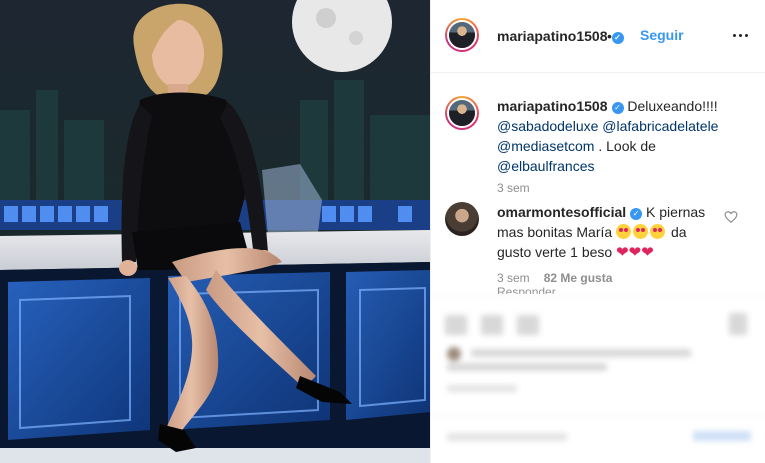 The width and height of the screenshot is (765, 463). What do you see at coordinates (513, 188) in the screenshot?
I see `caption-time: 3 sem` at bounding box center [513, 188].